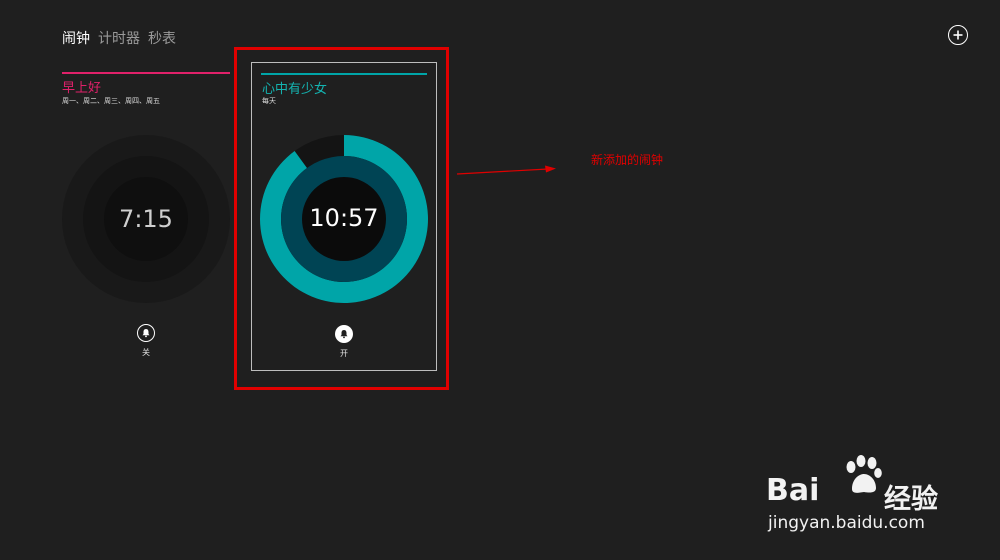  What do you see at coordinates (506, 170) in the screenshot?
I see `annotation-arrow` at bounding box center [506, 170].